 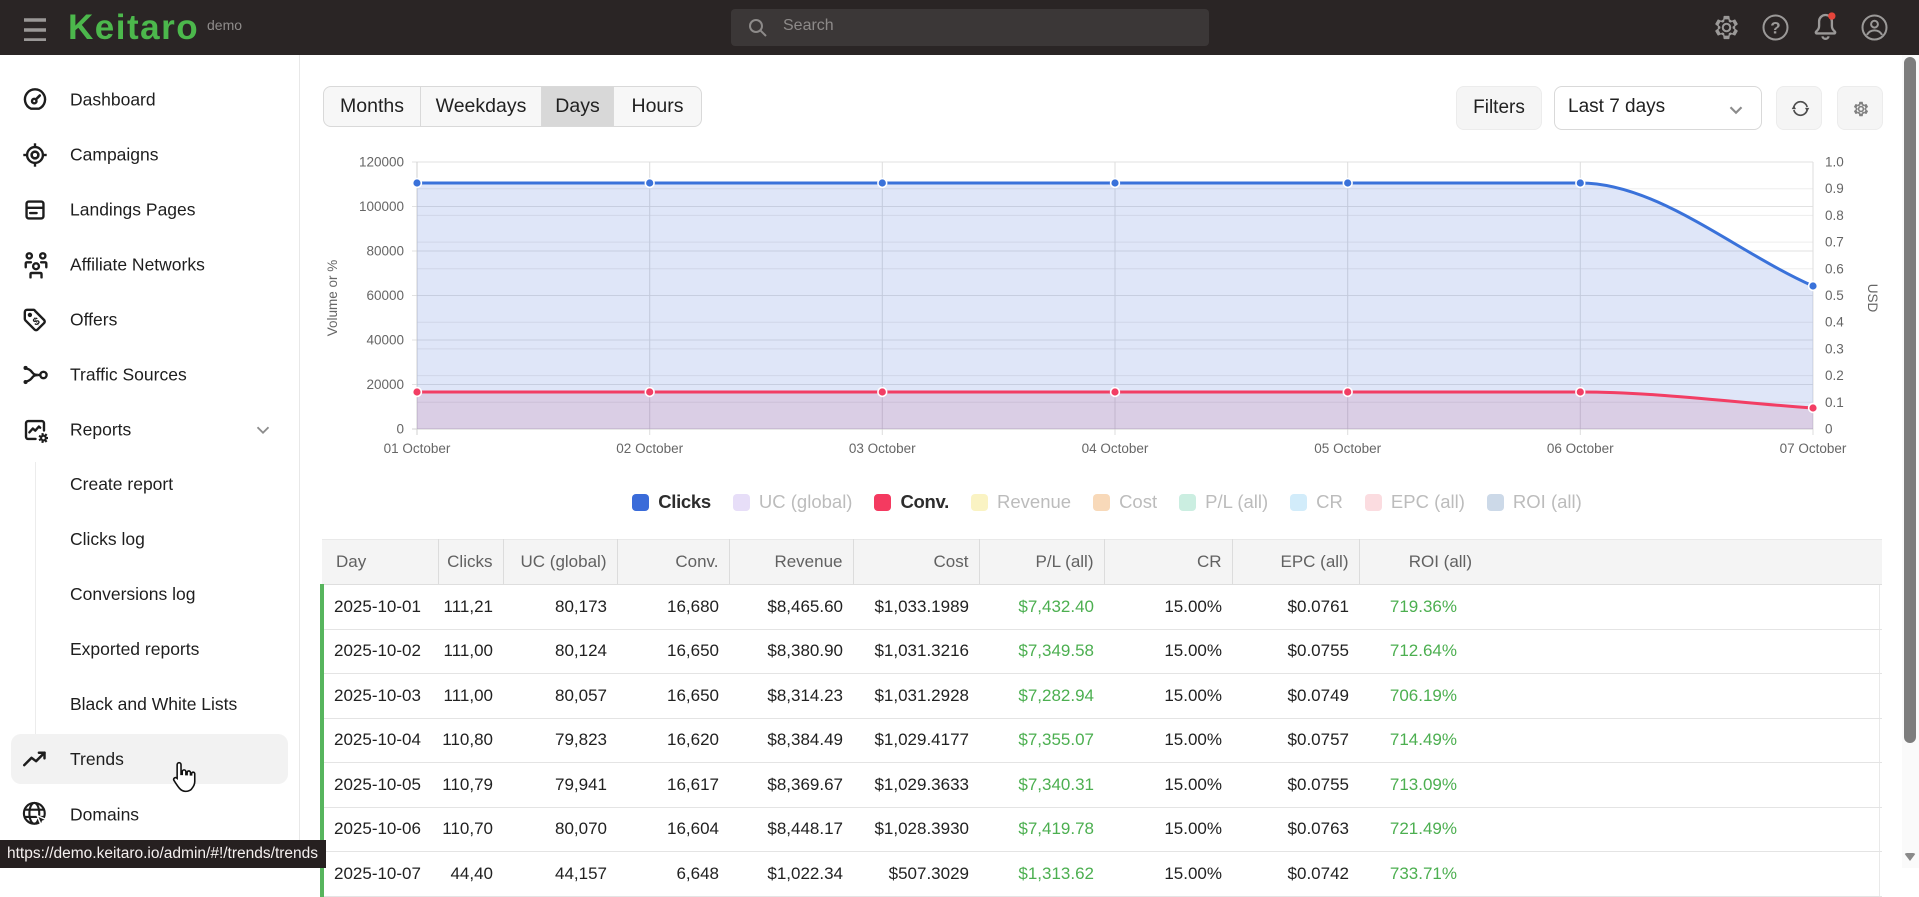 I want to click on svg-text: 40000, so click(x=385, y=340).